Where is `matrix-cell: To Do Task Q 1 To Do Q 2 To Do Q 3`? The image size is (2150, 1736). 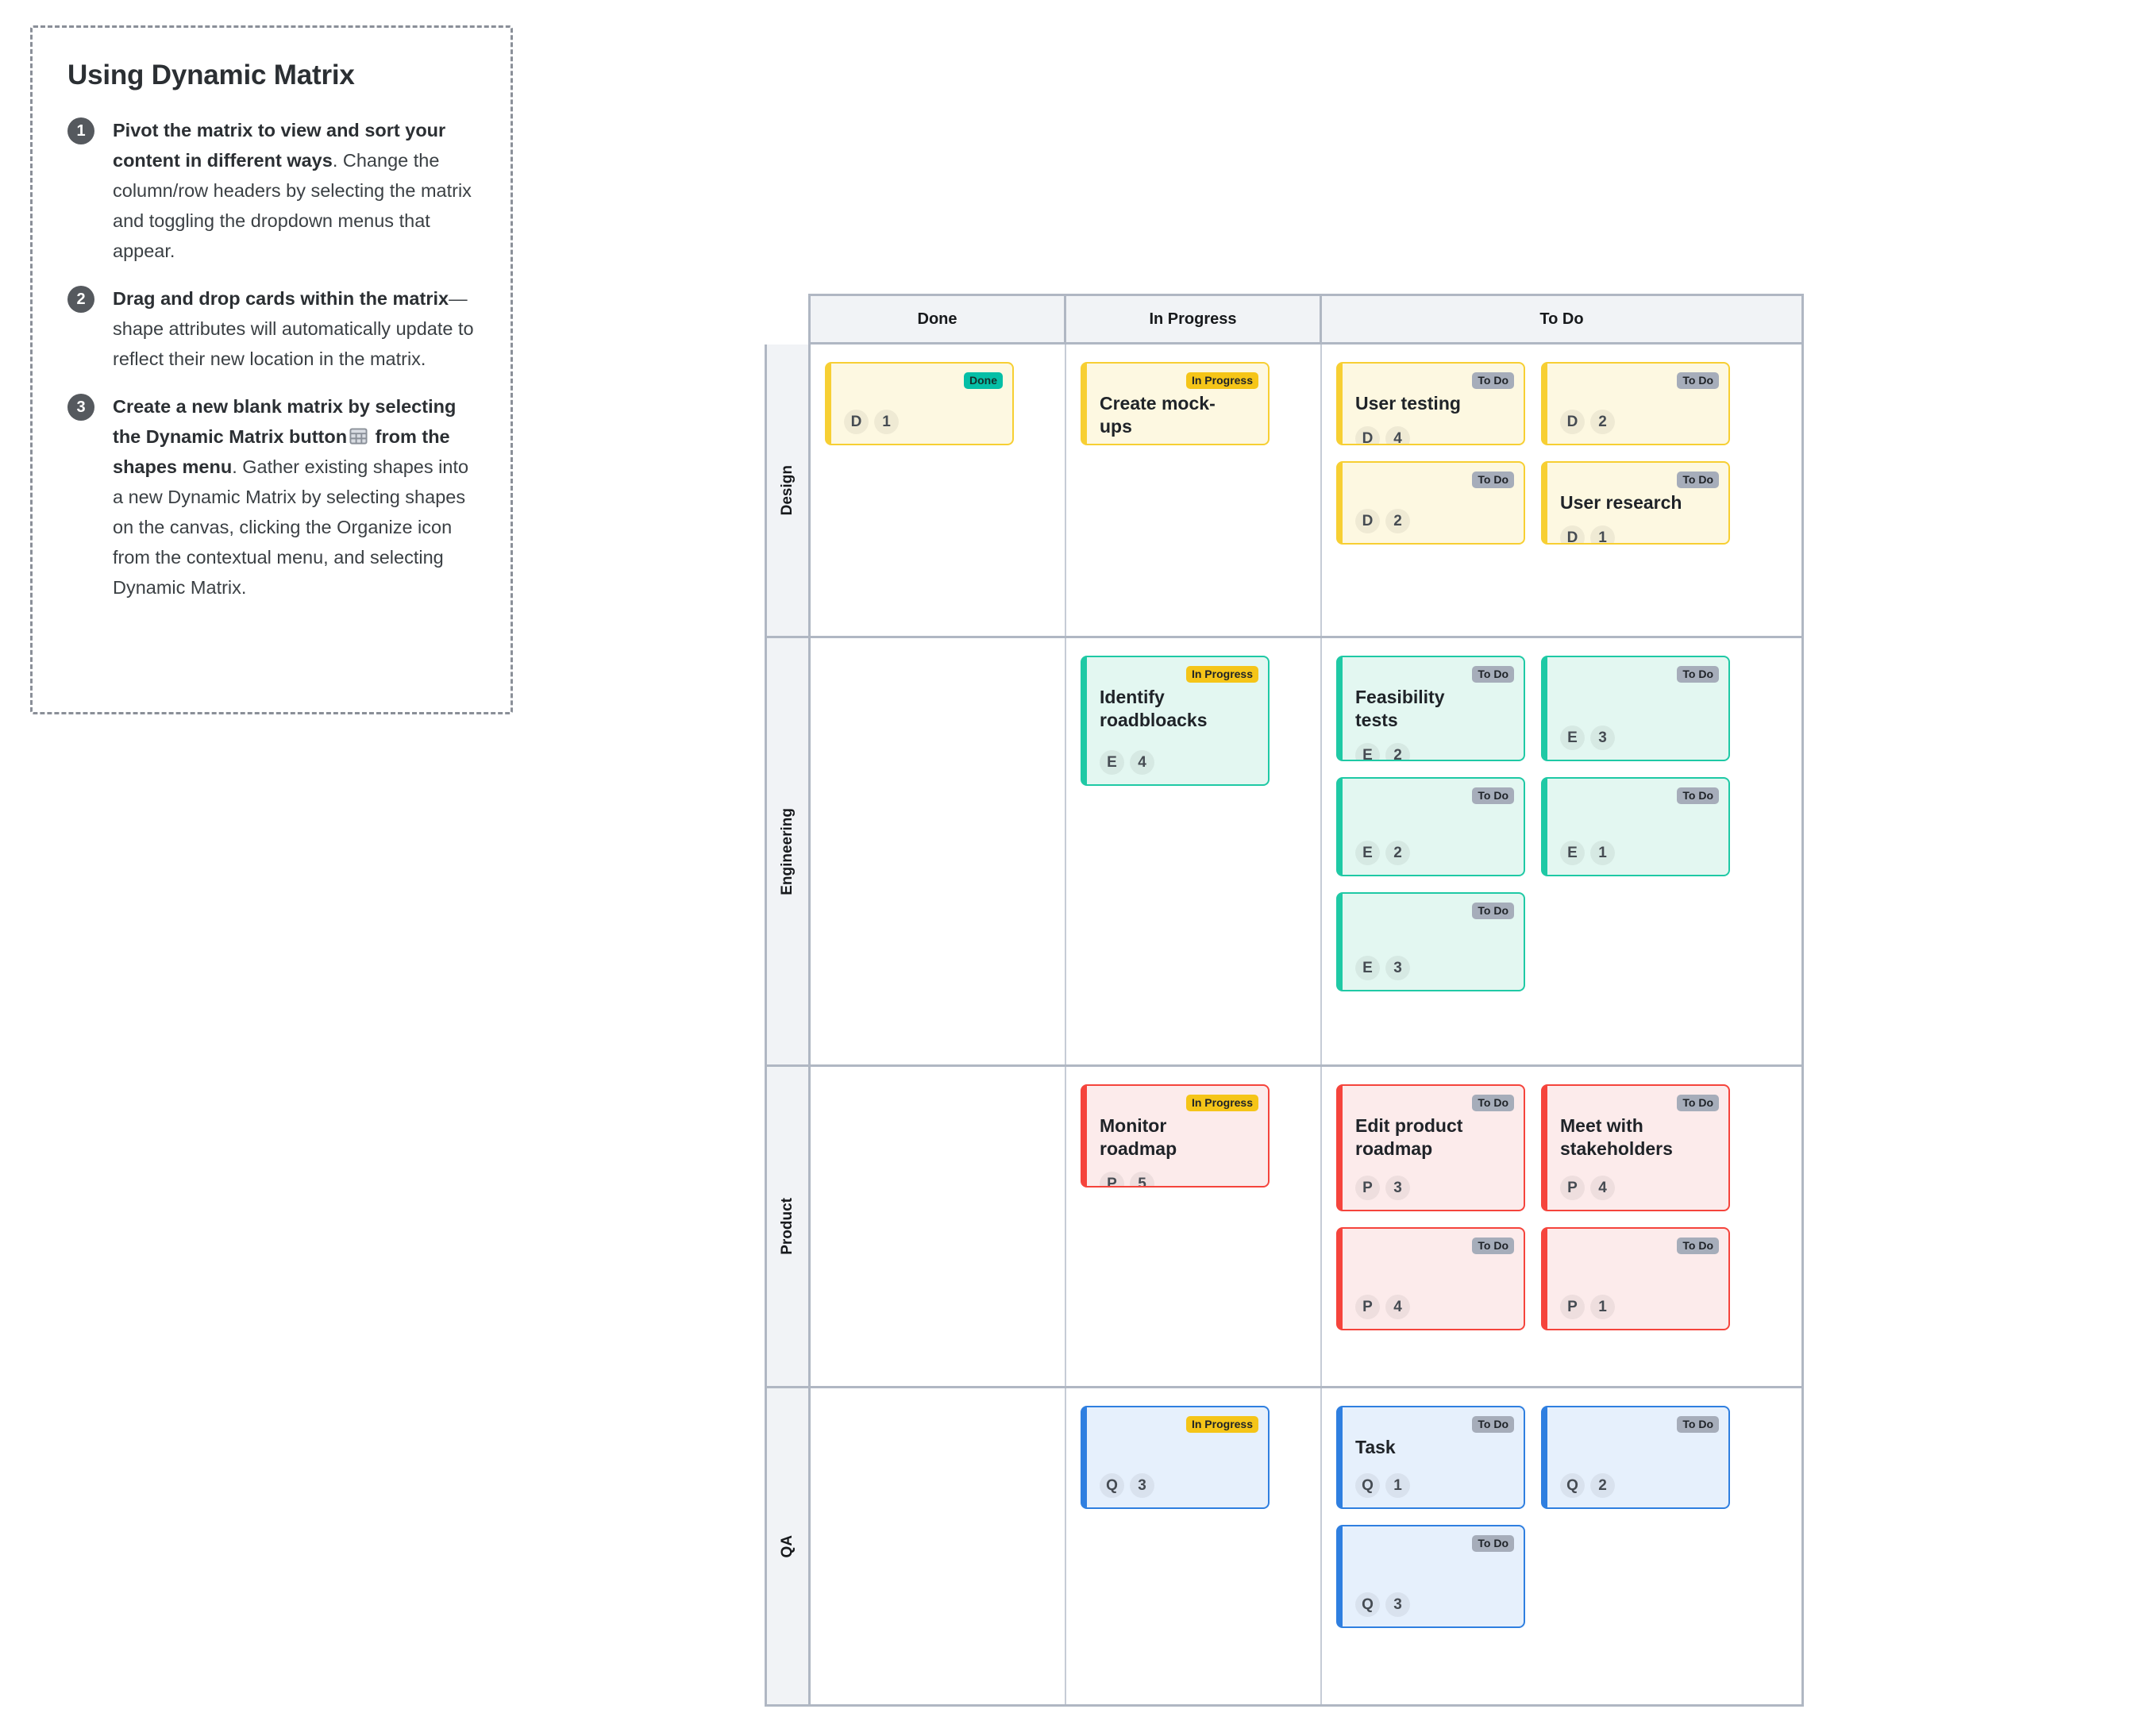 matrix-cell: To Do Task Q 1 To Do Q 2 To Do Q 3 is located at coordinates (1561, 1546).